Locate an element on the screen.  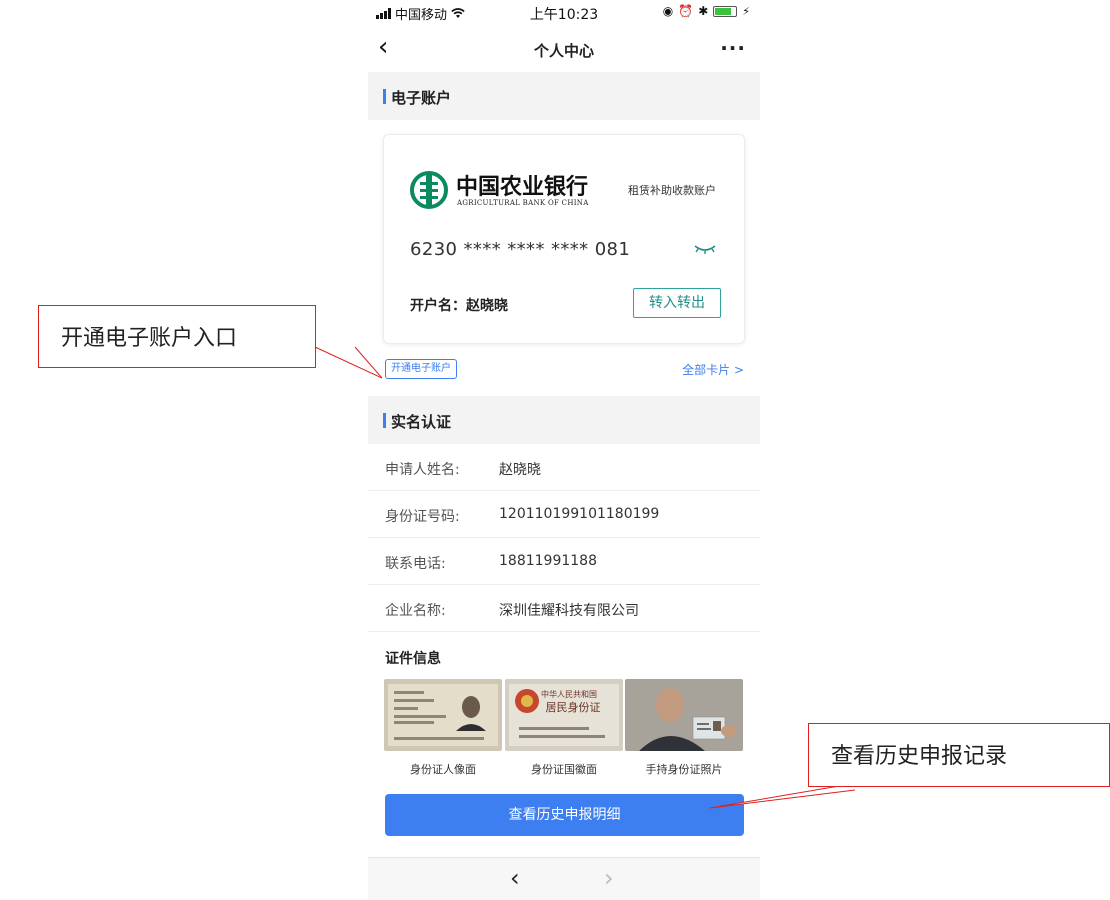
info-value: 120110199101180199 is located at coordinates (579, 514).